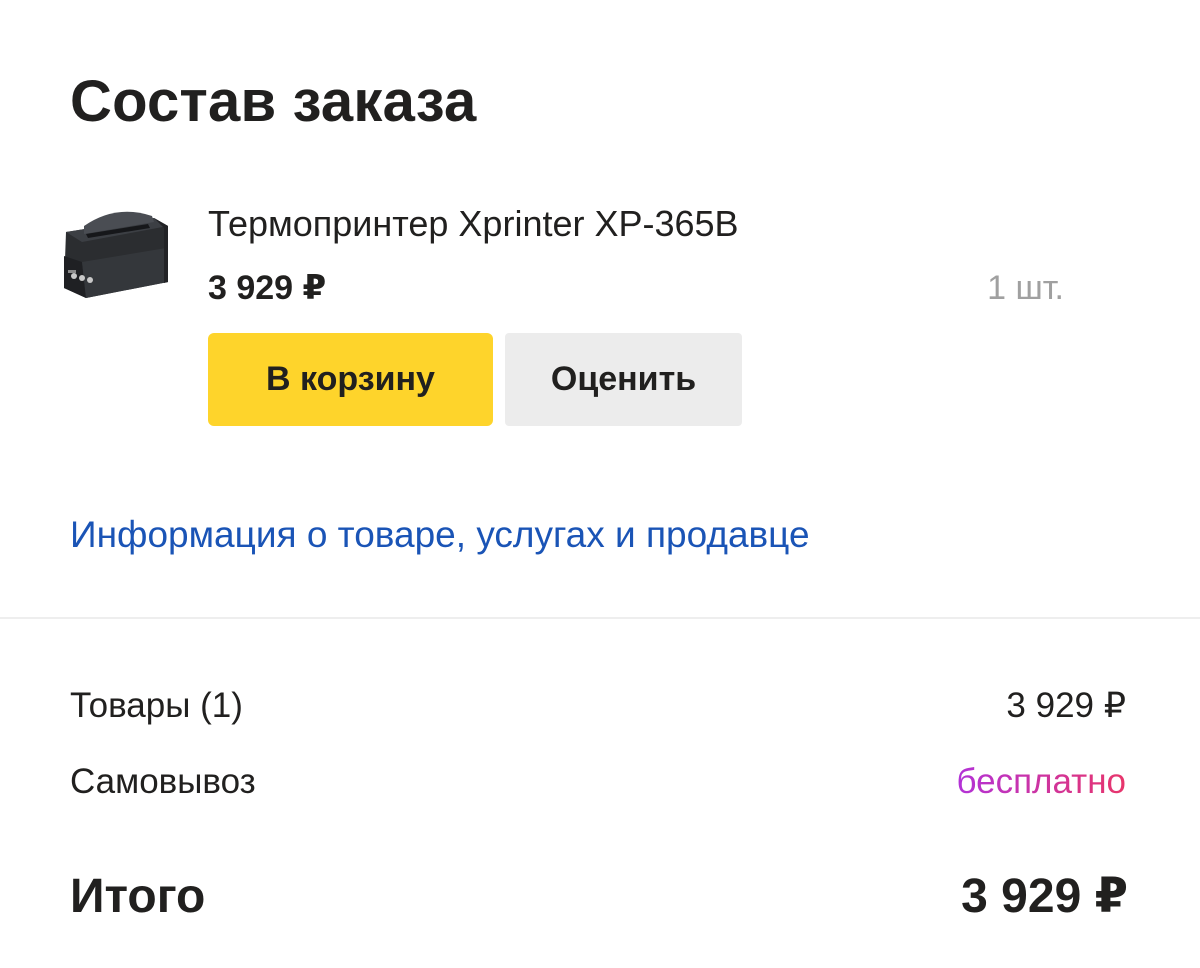 The width and height of the screenshot is (1200, 968). I want to click on add-to-cart-label: В корзину, so click(350, 379).